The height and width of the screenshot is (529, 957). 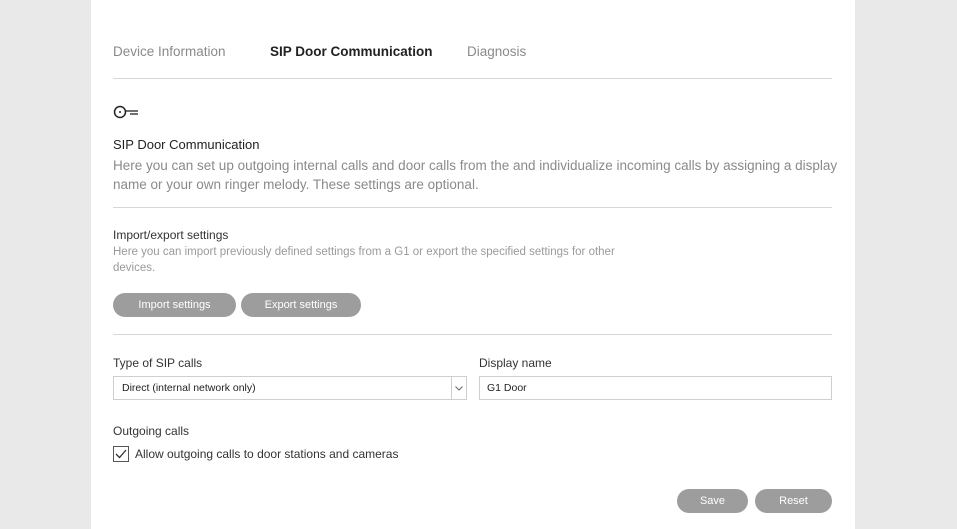 I want to click on section-title: SIP Door Communication, so click(x=186, y=144).